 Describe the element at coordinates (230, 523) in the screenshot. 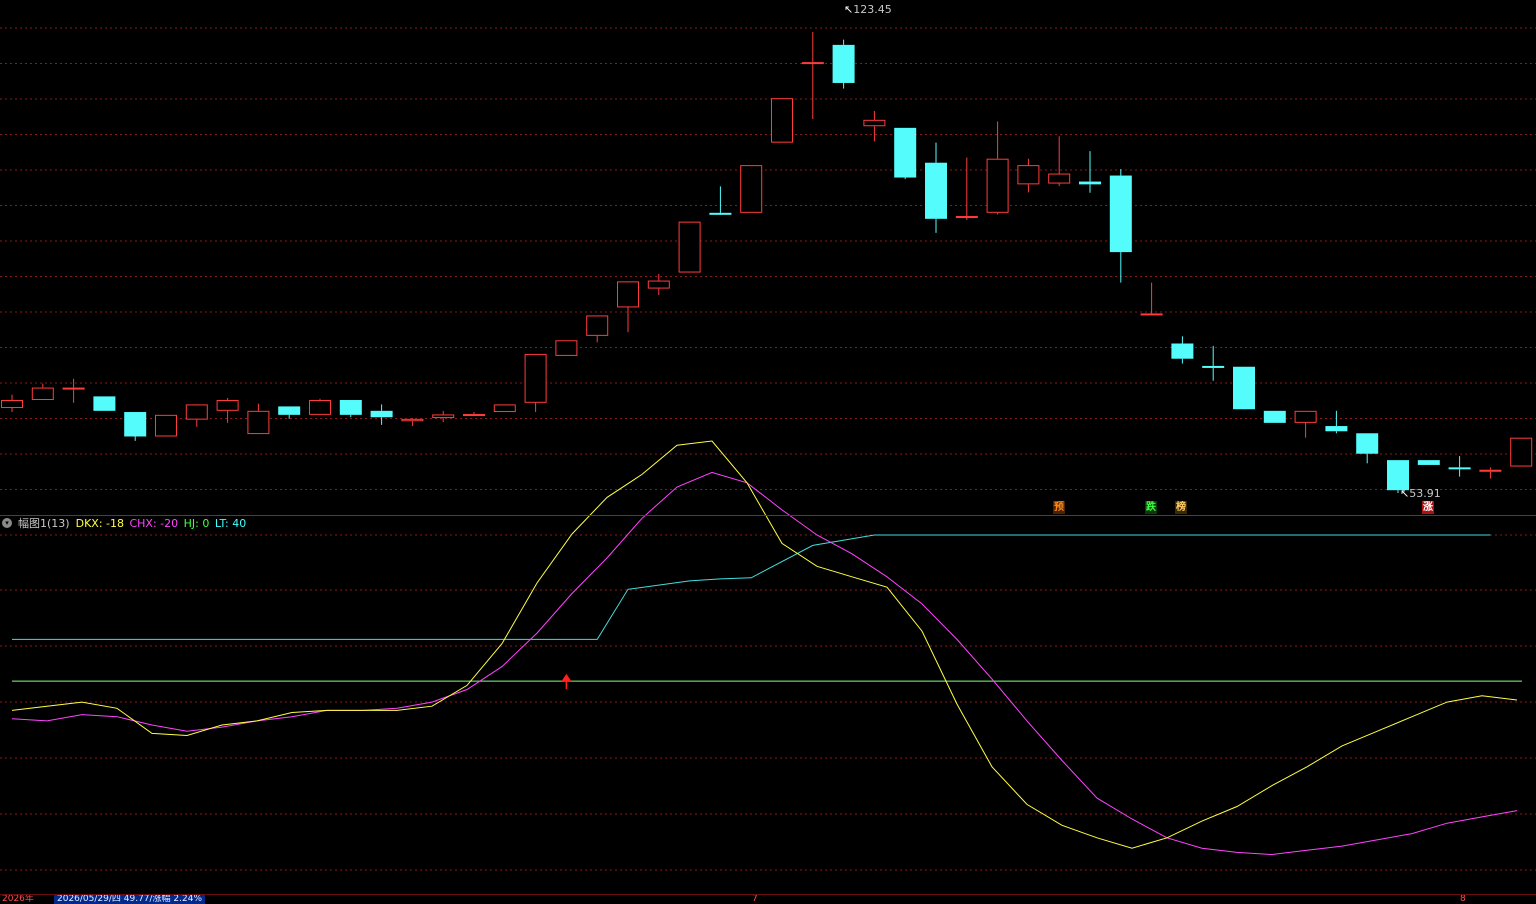

I see `lt-value: LT: 40` at that location.